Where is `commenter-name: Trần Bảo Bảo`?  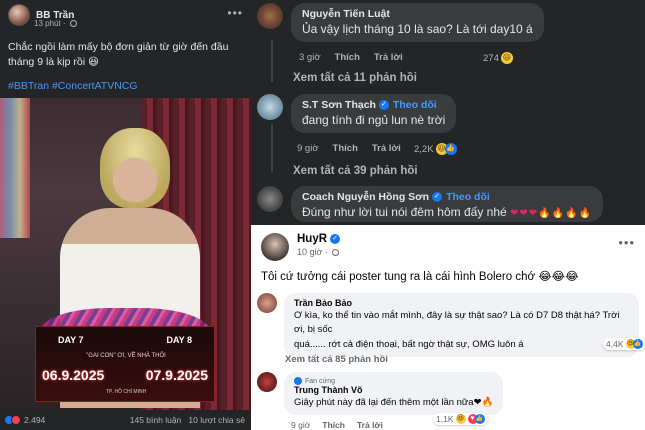 commenter-name: Trần Bảo Bảo is located at coordinates (461, 303).